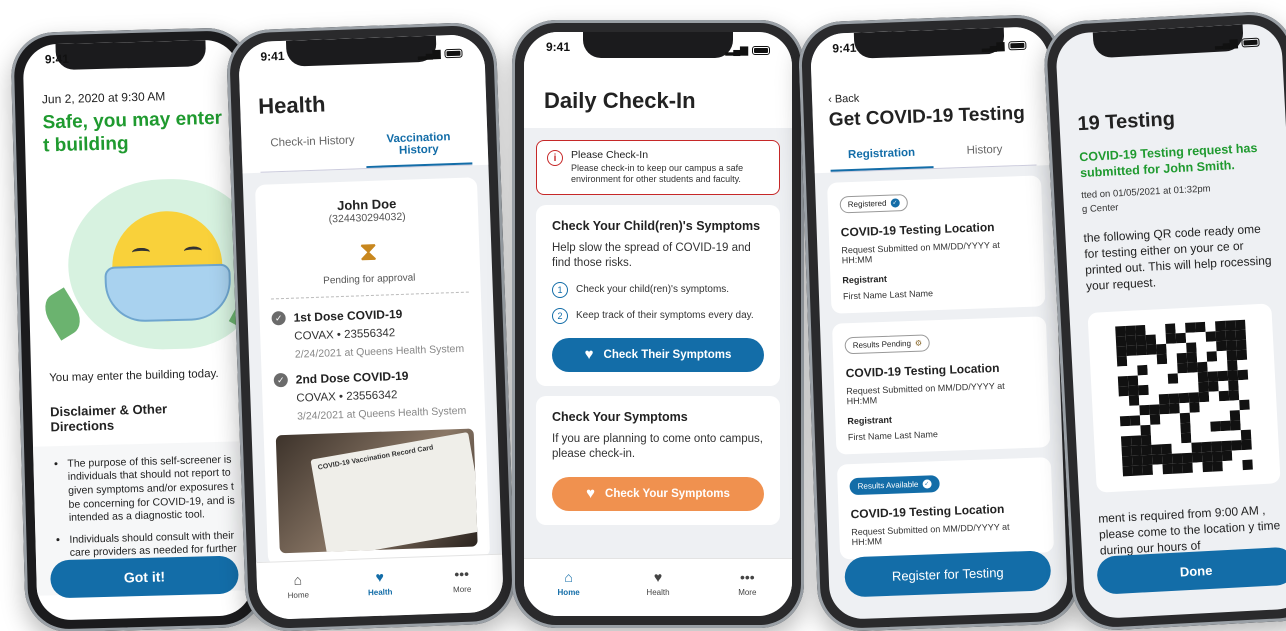  What do you see at coordinates (348, 315) in the screenshot?
I see `dose-title: 1st Dose COVID-19` at bounding box center [348, 315].